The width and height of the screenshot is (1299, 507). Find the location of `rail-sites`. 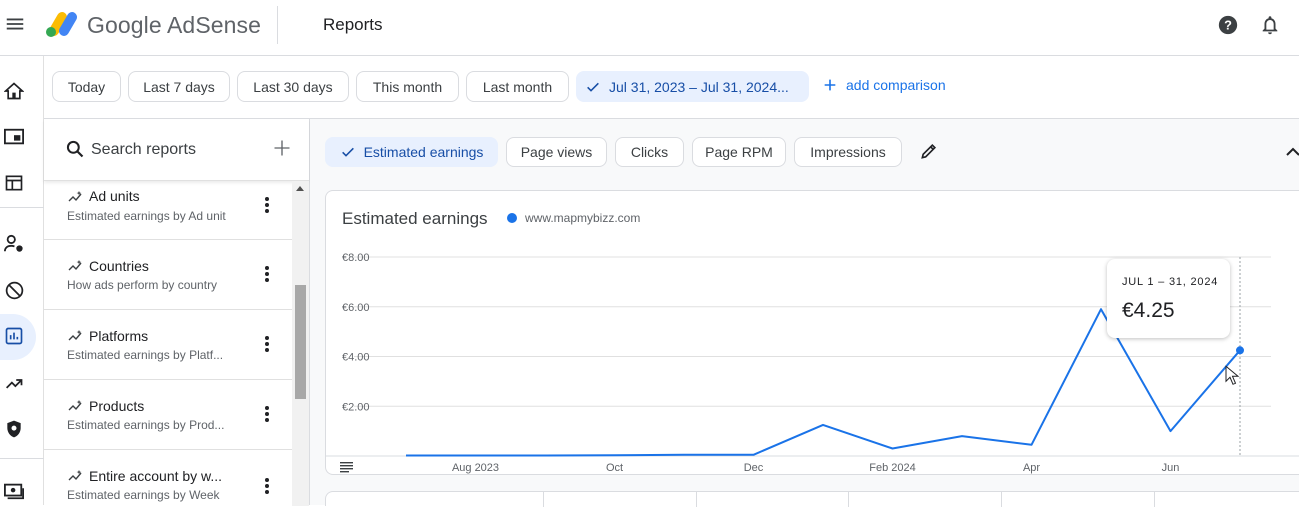

rail-sites is located at coordinates (14, 137).